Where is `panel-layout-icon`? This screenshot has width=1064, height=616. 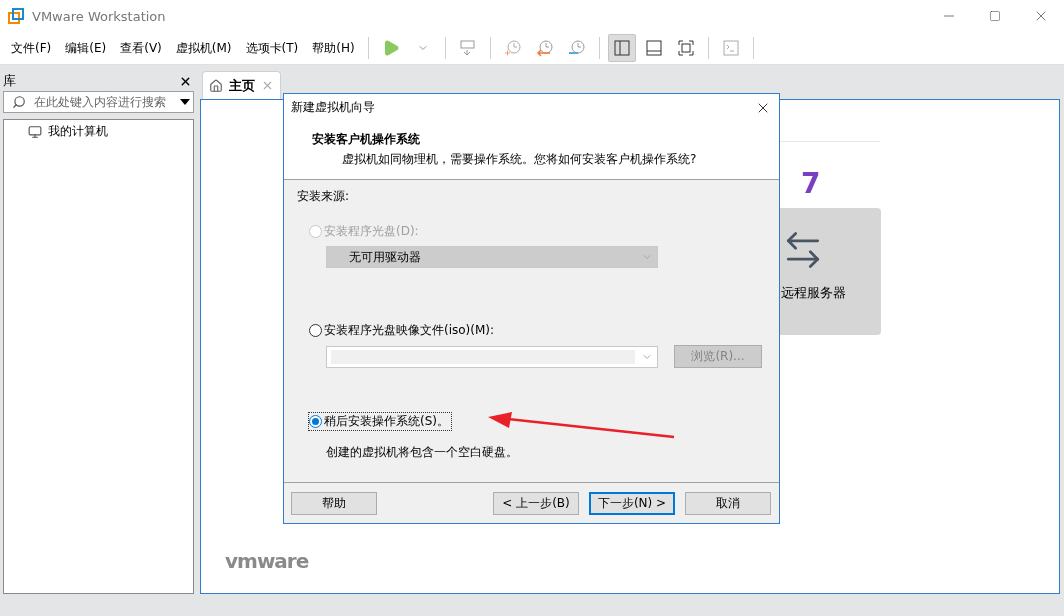
panel-layout-icon is located at coordinates (653, 48).